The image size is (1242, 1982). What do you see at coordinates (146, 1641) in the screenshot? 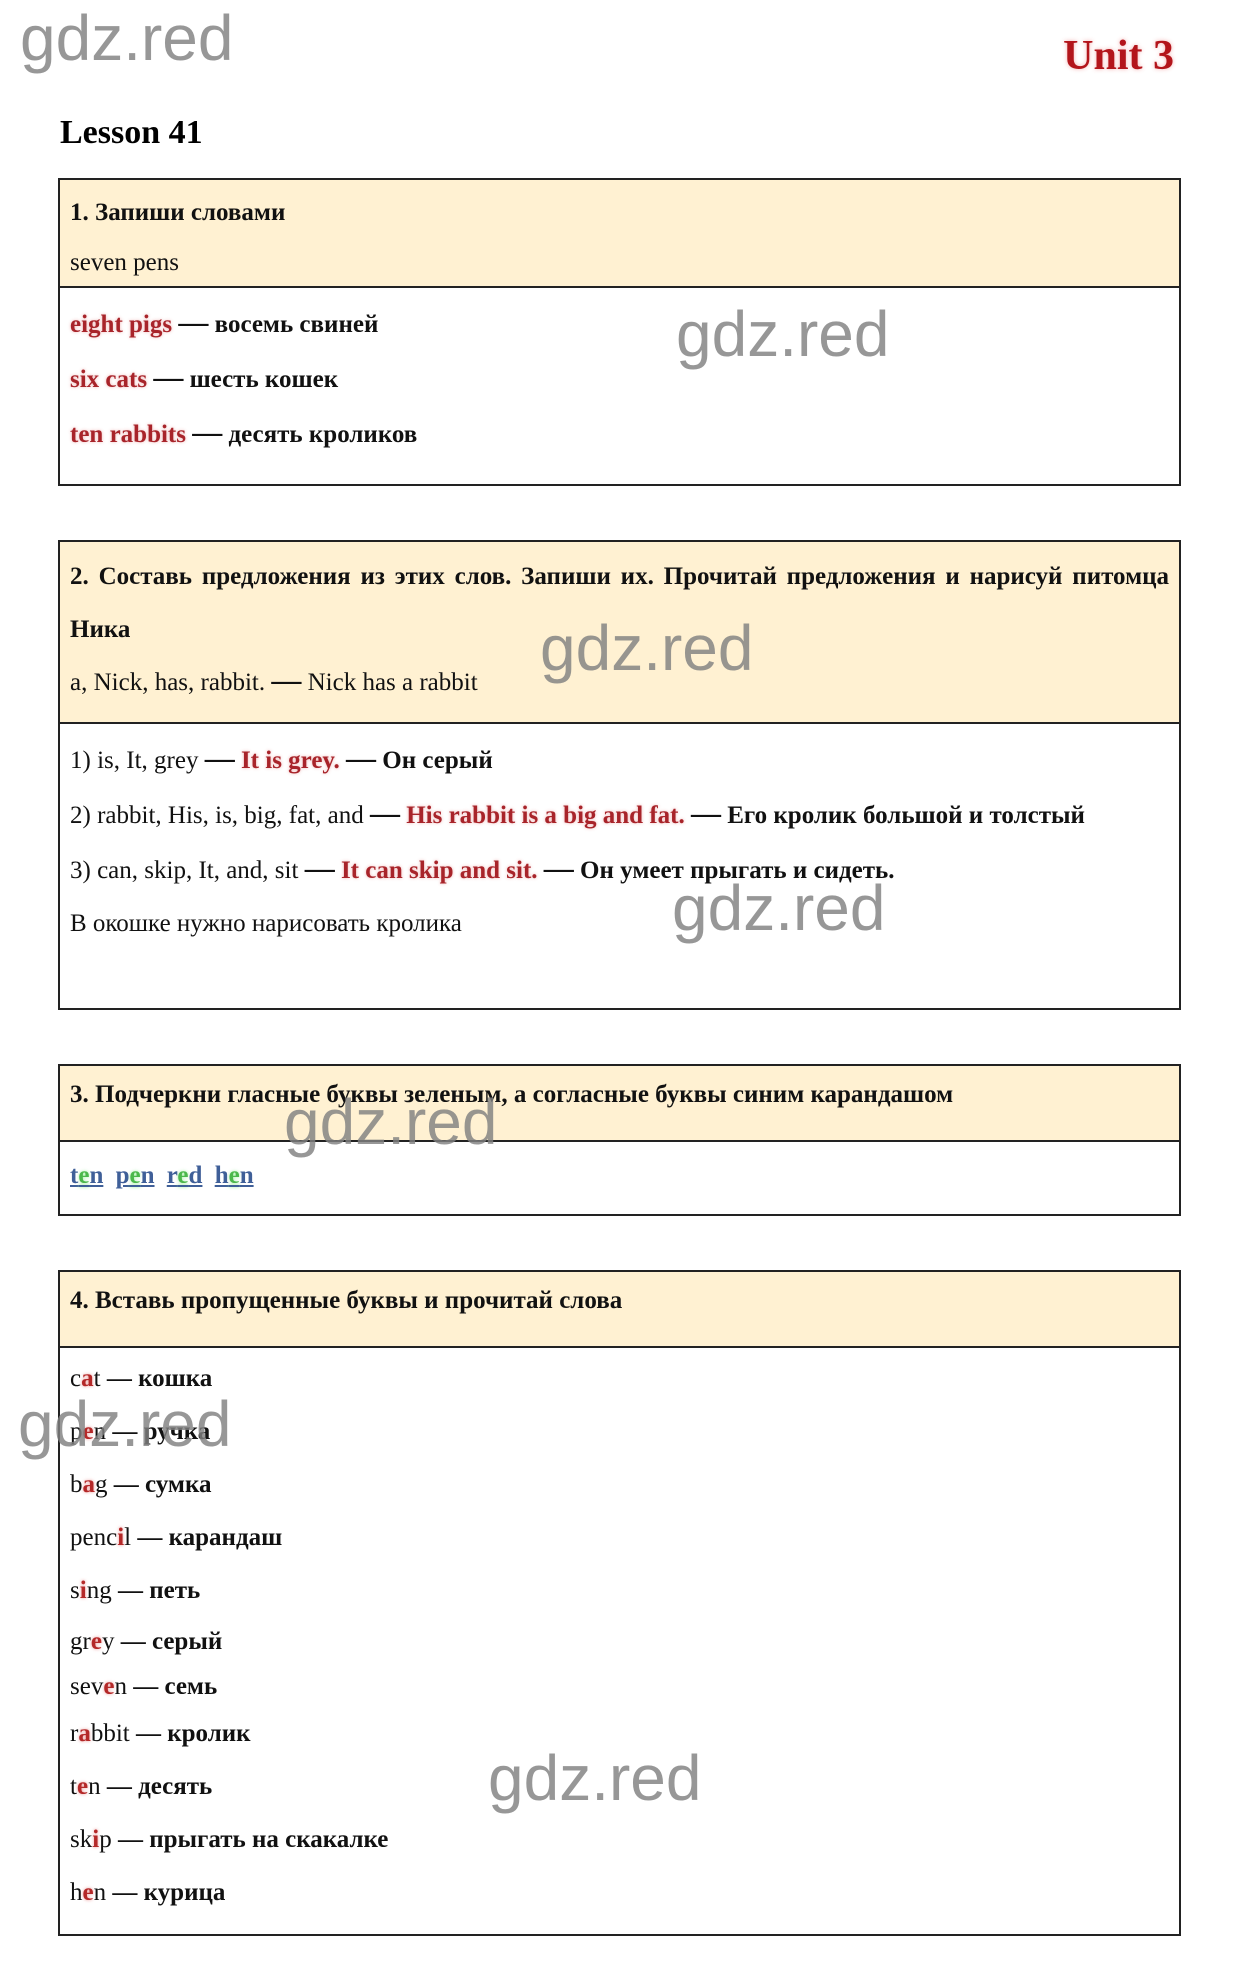
I see `word-row: grey — серый` at bounding box center [146, 1641].